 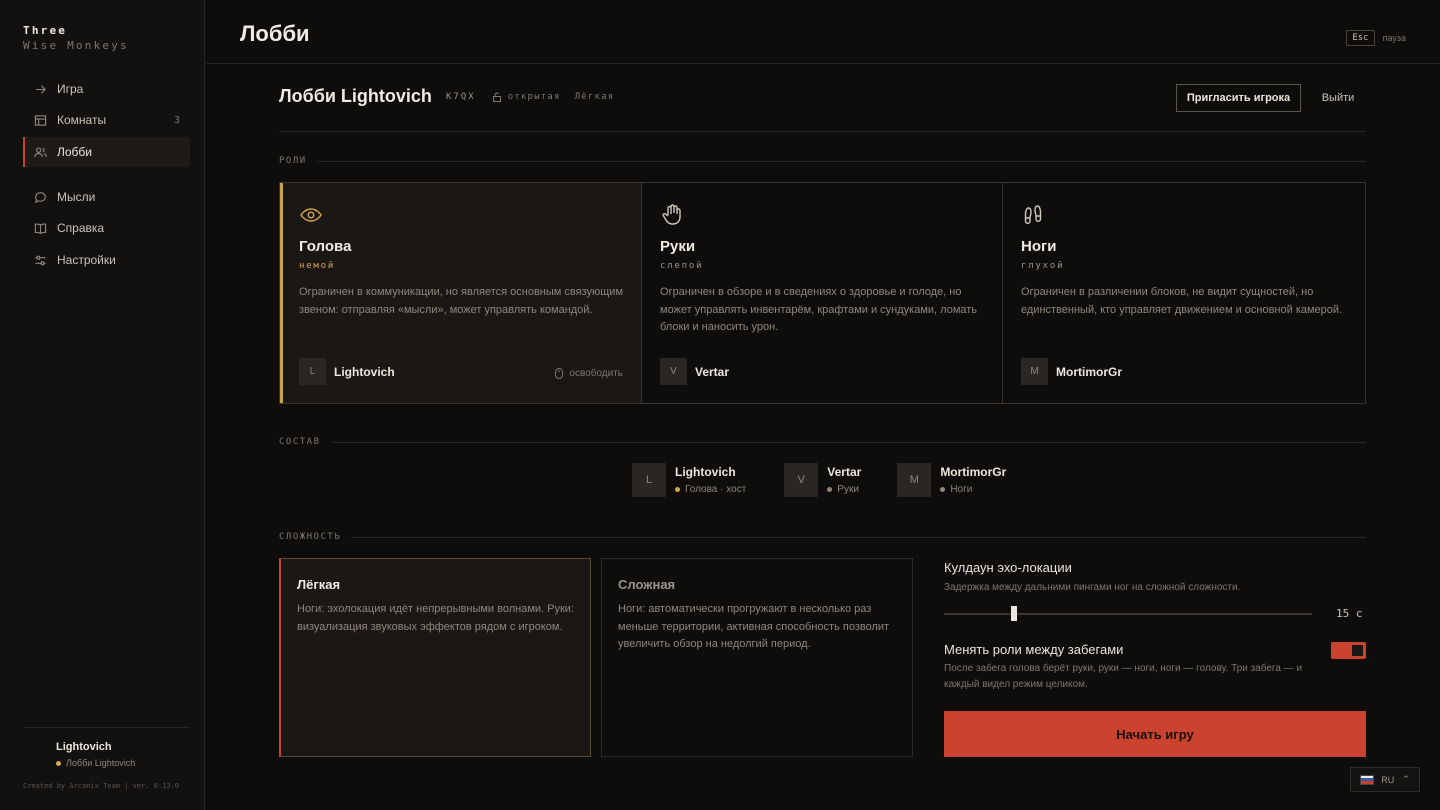 What do you see at coordinates (1376, 38) in the screenshot?
I see `esc-hint: Esc пауза` at bounding box center [1376, 38].